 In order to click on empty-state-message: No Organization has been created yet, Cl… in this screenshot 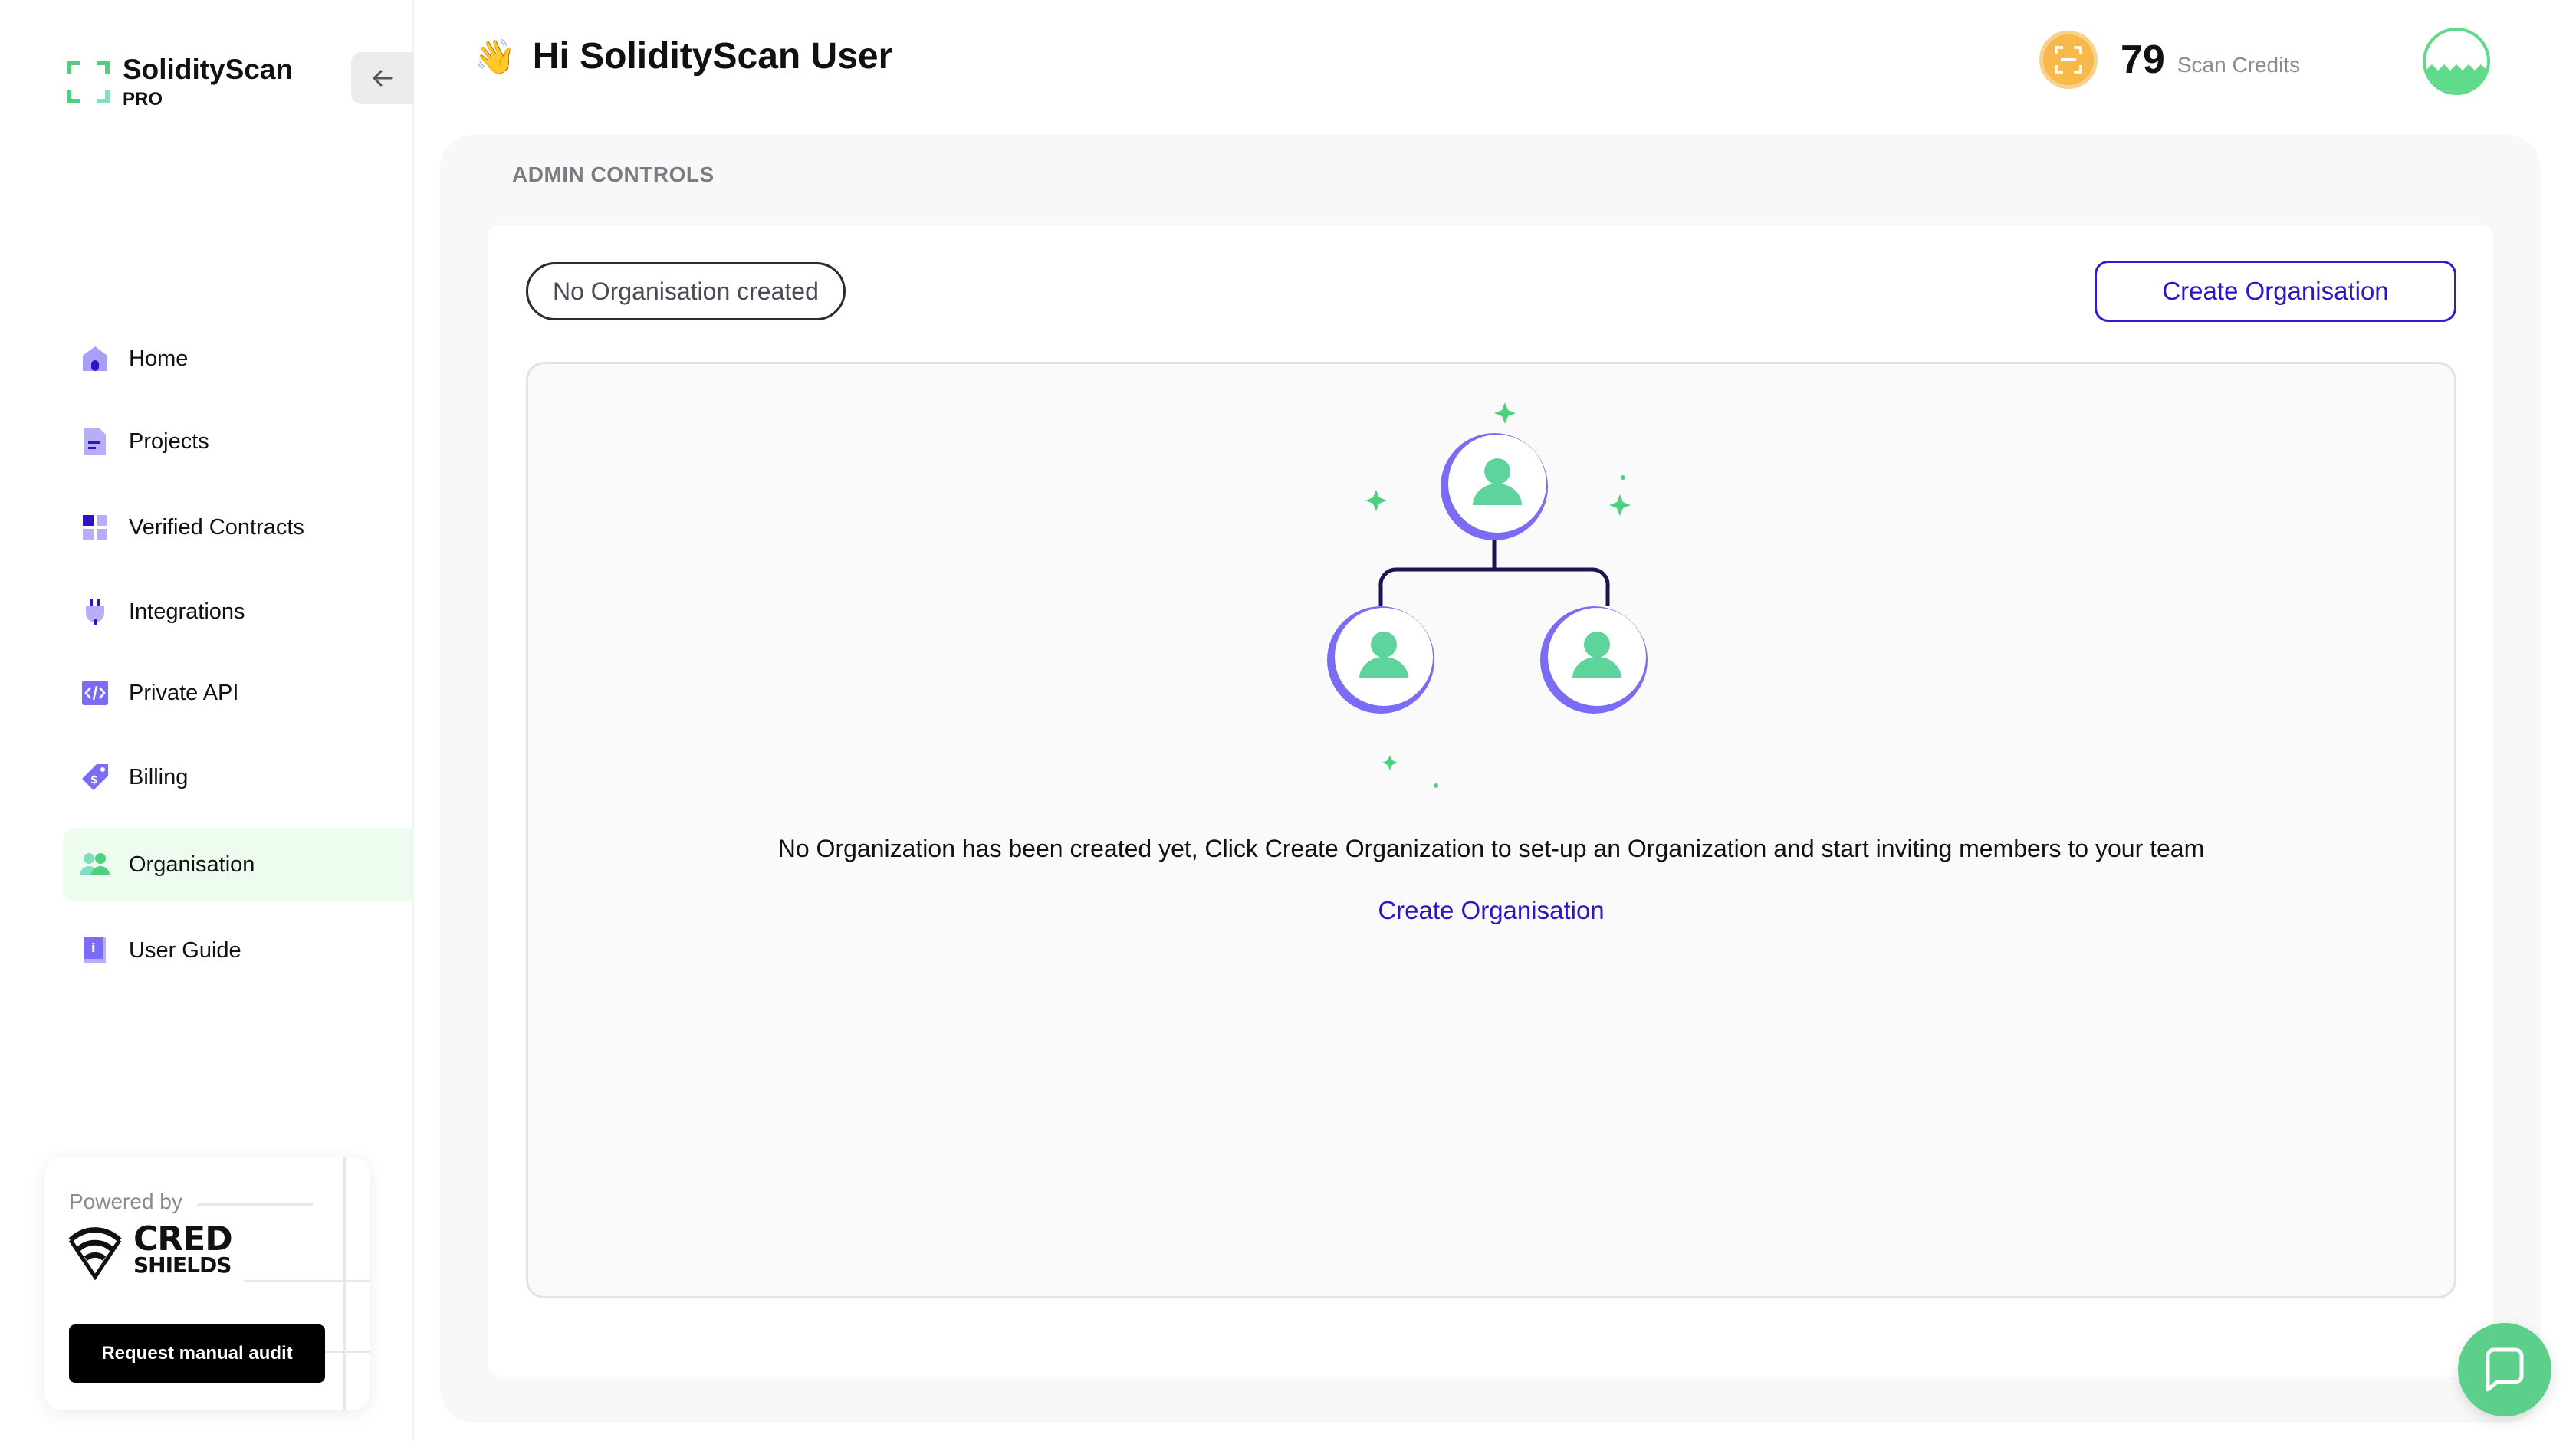, I will do `click(1491, 848)`.